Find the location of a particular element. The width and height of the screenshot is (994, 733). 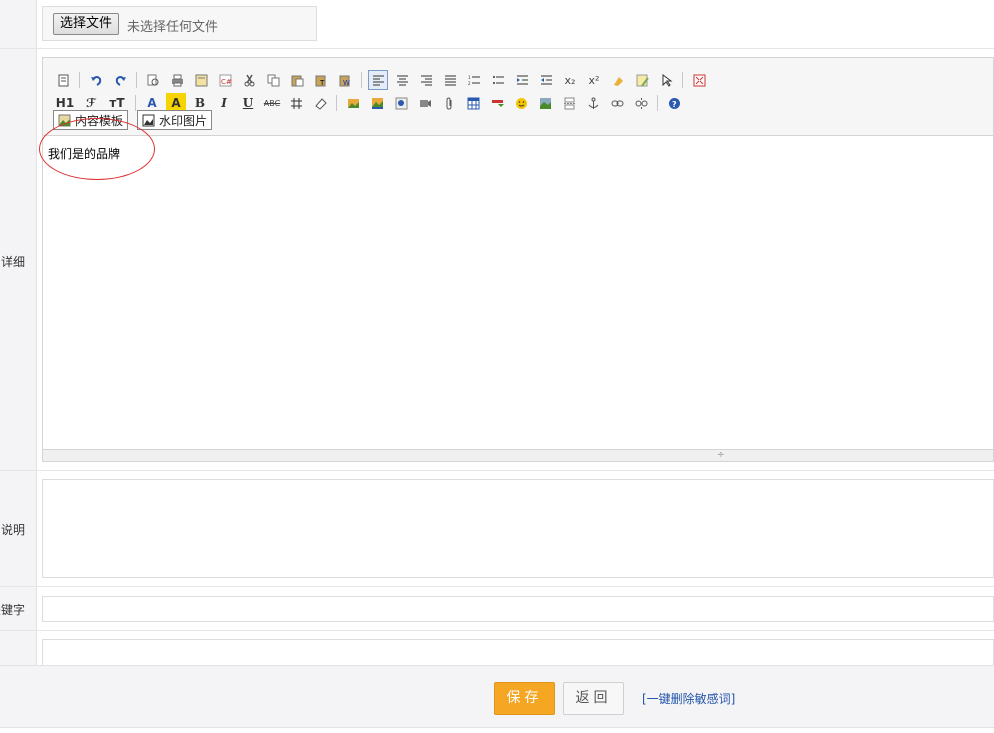

toolbar-row-1: C# T W 12 x₂ x² is located at coordinates (383, 80).